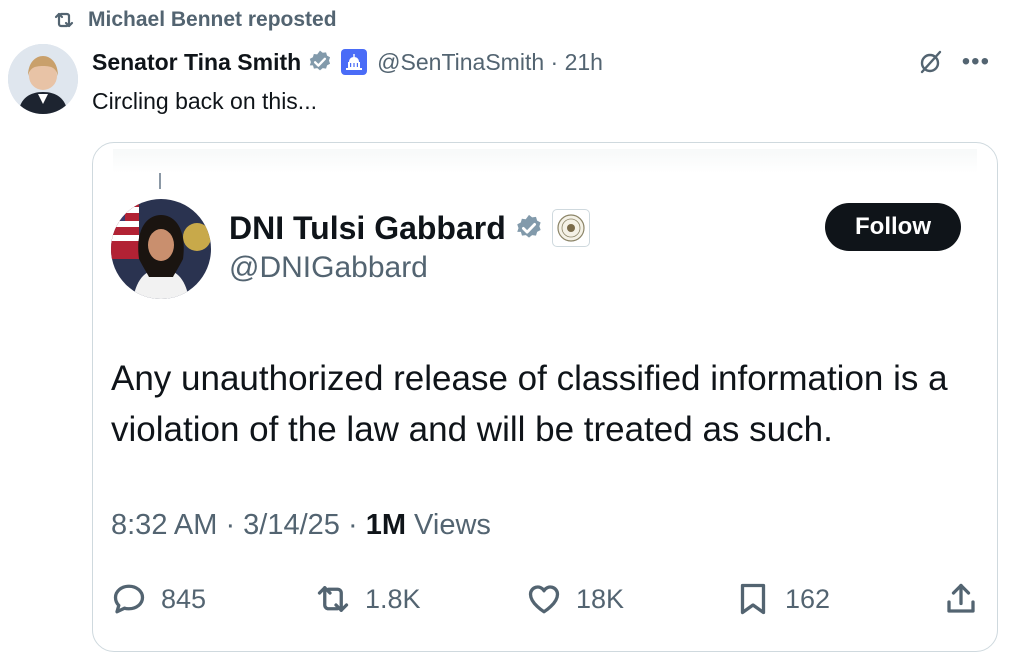  I want to click on government-capitol-badge-icon, so click(354, 62).